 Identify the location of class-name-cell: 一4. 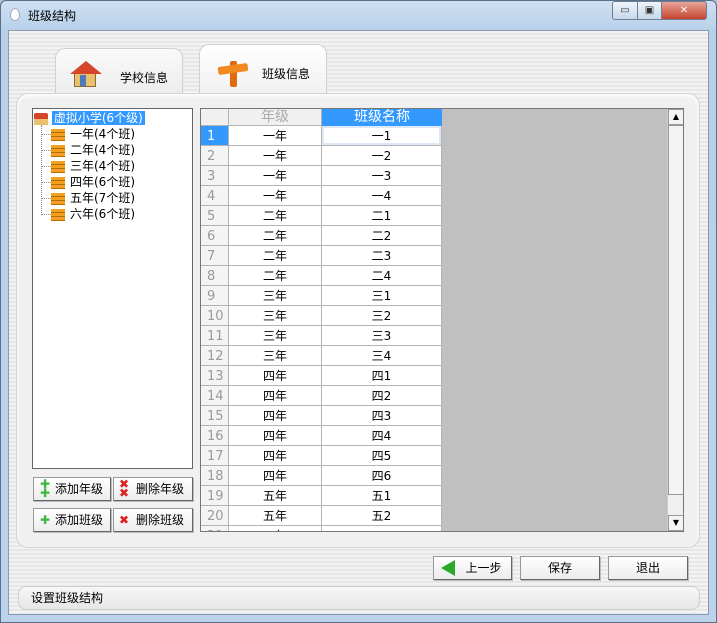
(382, 196).